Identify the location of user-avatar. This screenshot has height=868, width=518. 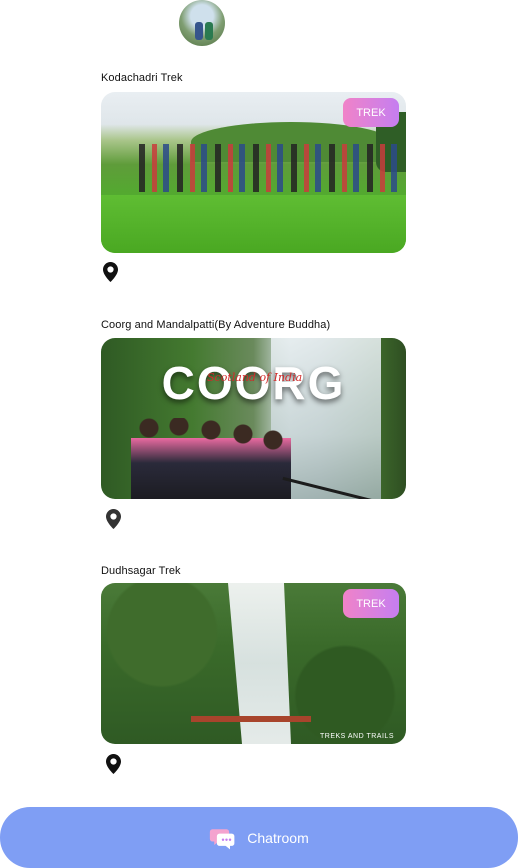
(202, 23).